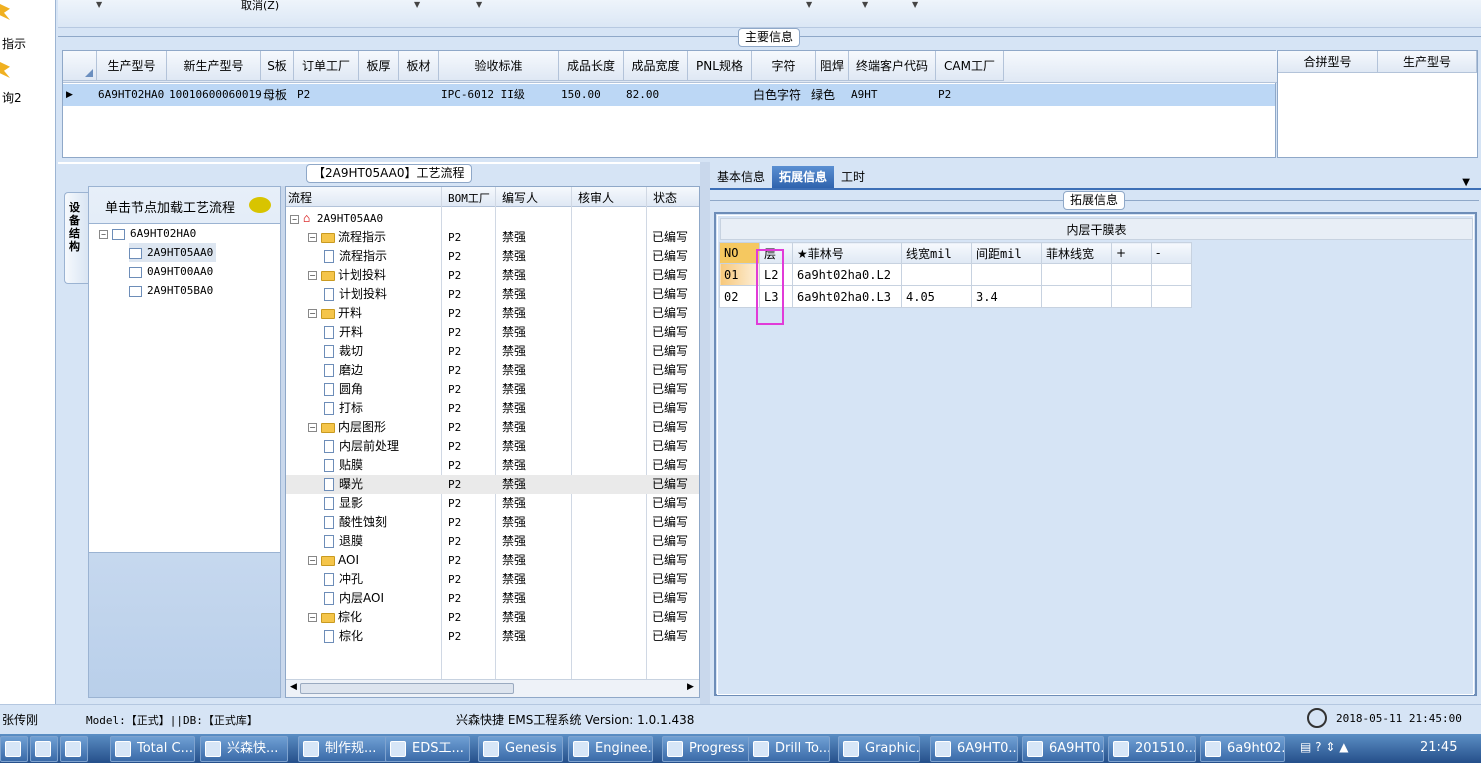  Describe the element at coordinates (739, 253) in the screenshot. I see `col-header: NO` at that location.